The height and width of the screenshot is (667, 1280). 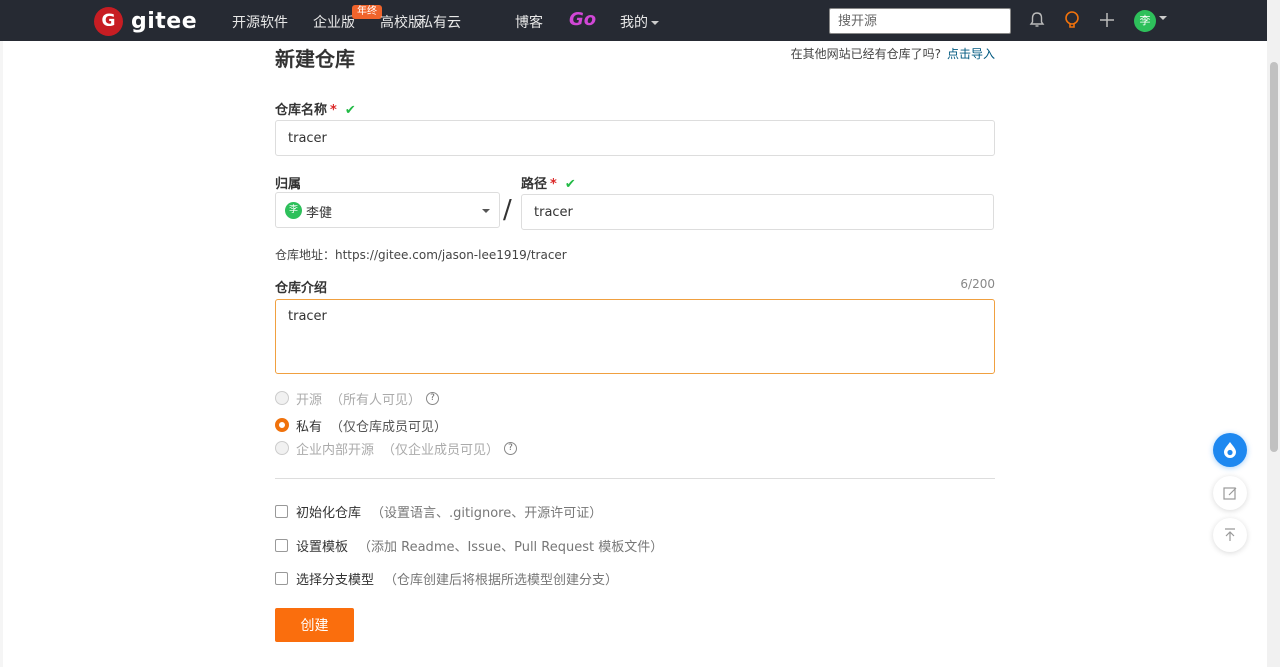 What do you see at coordinates (440, 22) in the screenshot?
I see `nav-private-cloud: 私有云` at bounding box center [440, 22].